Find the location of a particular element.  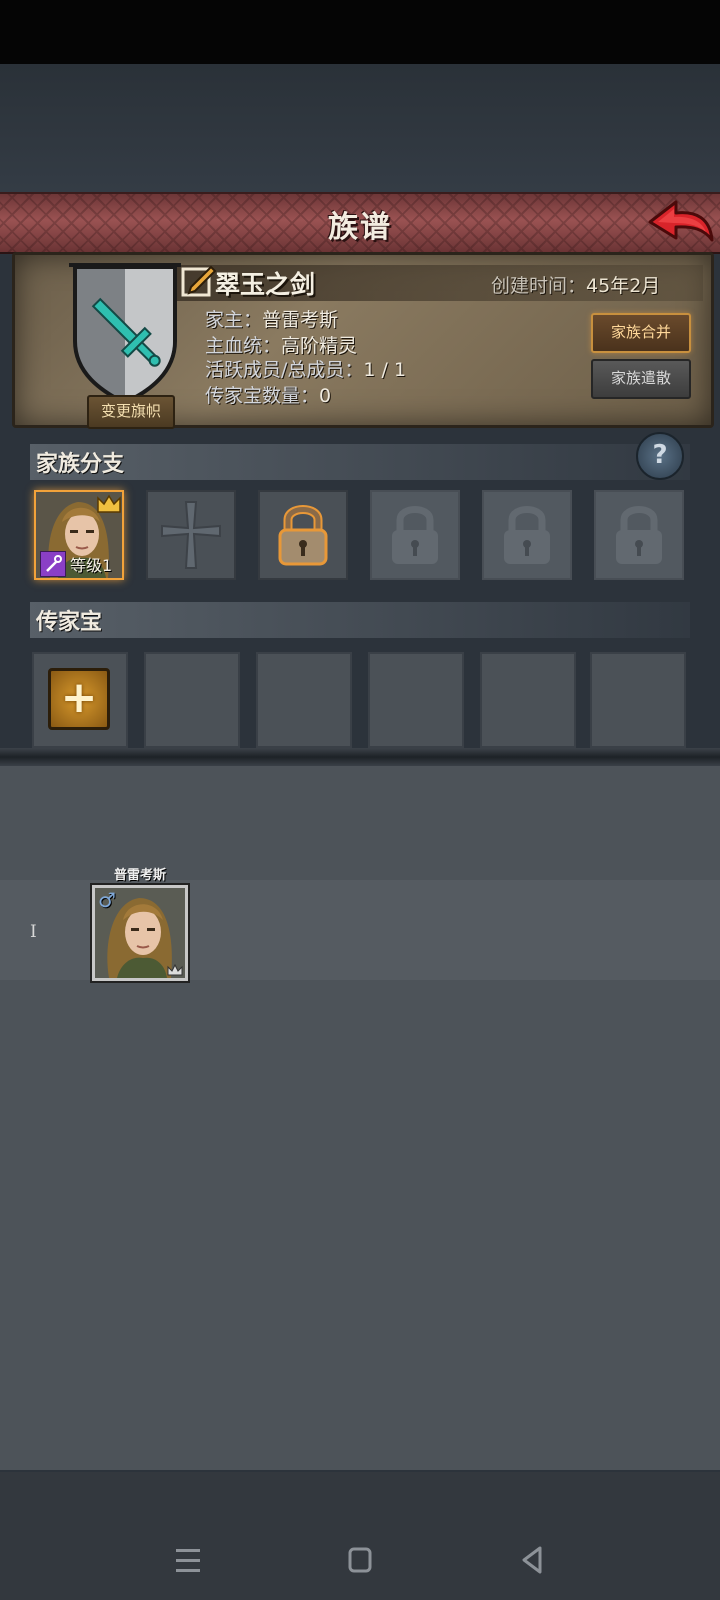

tree-member-card: ♂ is located at coordinates (140, 933).